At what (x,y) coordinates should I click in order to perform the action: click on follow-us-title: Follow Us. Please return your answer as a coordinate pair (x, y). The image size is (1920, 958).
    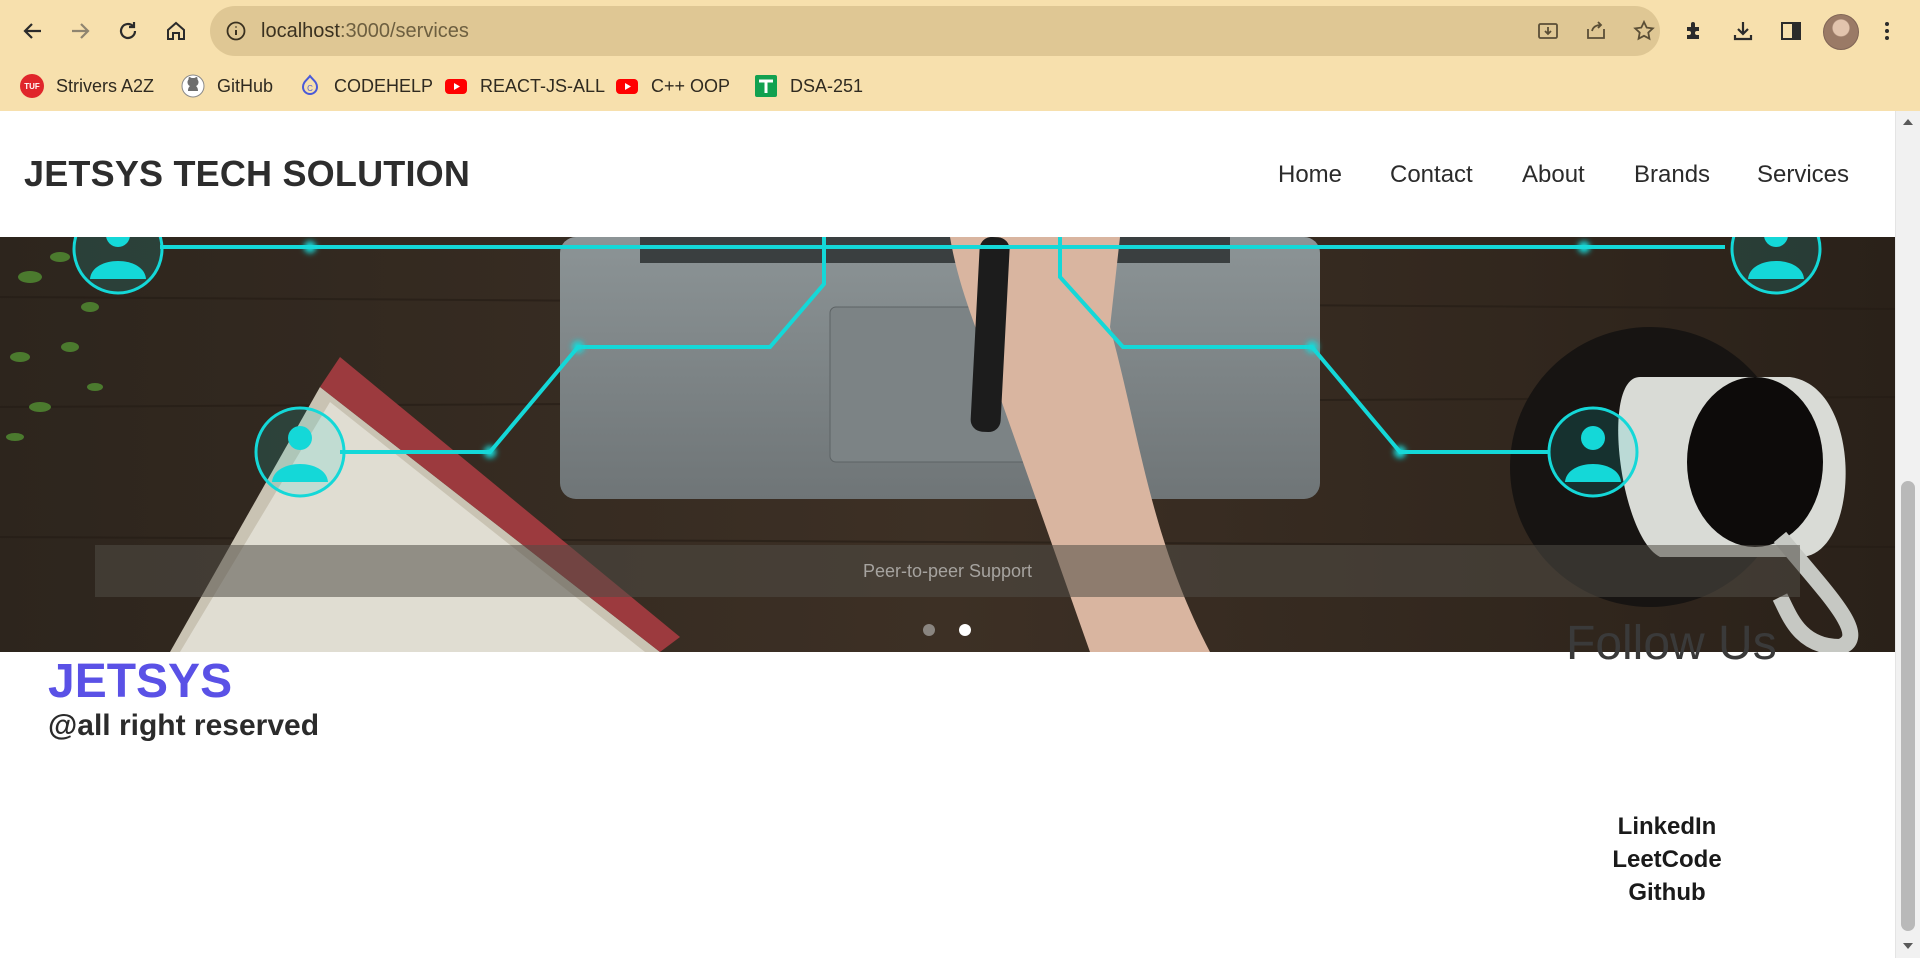
    Looking at the image, I should click on (1671, 643).